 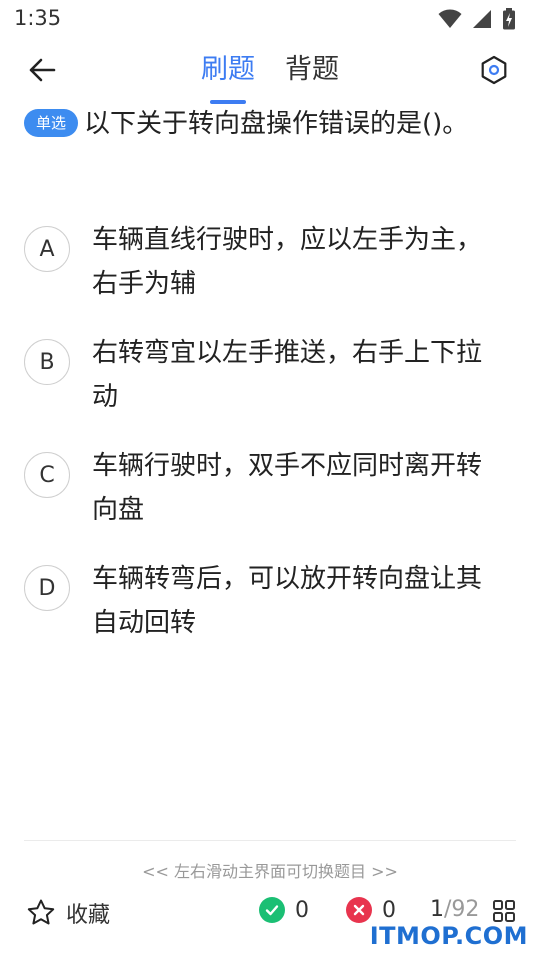 What do you see at coordinates (47, 475) in the screenshot?
I see `option-letter: C` at bounding box center [47, 475].